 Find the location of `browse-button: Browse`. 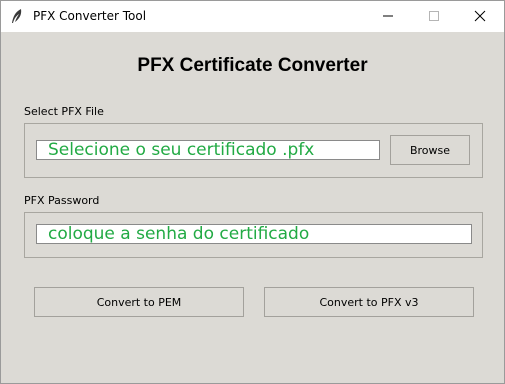

browse-button: Browse is located at coordinates (430, 150).